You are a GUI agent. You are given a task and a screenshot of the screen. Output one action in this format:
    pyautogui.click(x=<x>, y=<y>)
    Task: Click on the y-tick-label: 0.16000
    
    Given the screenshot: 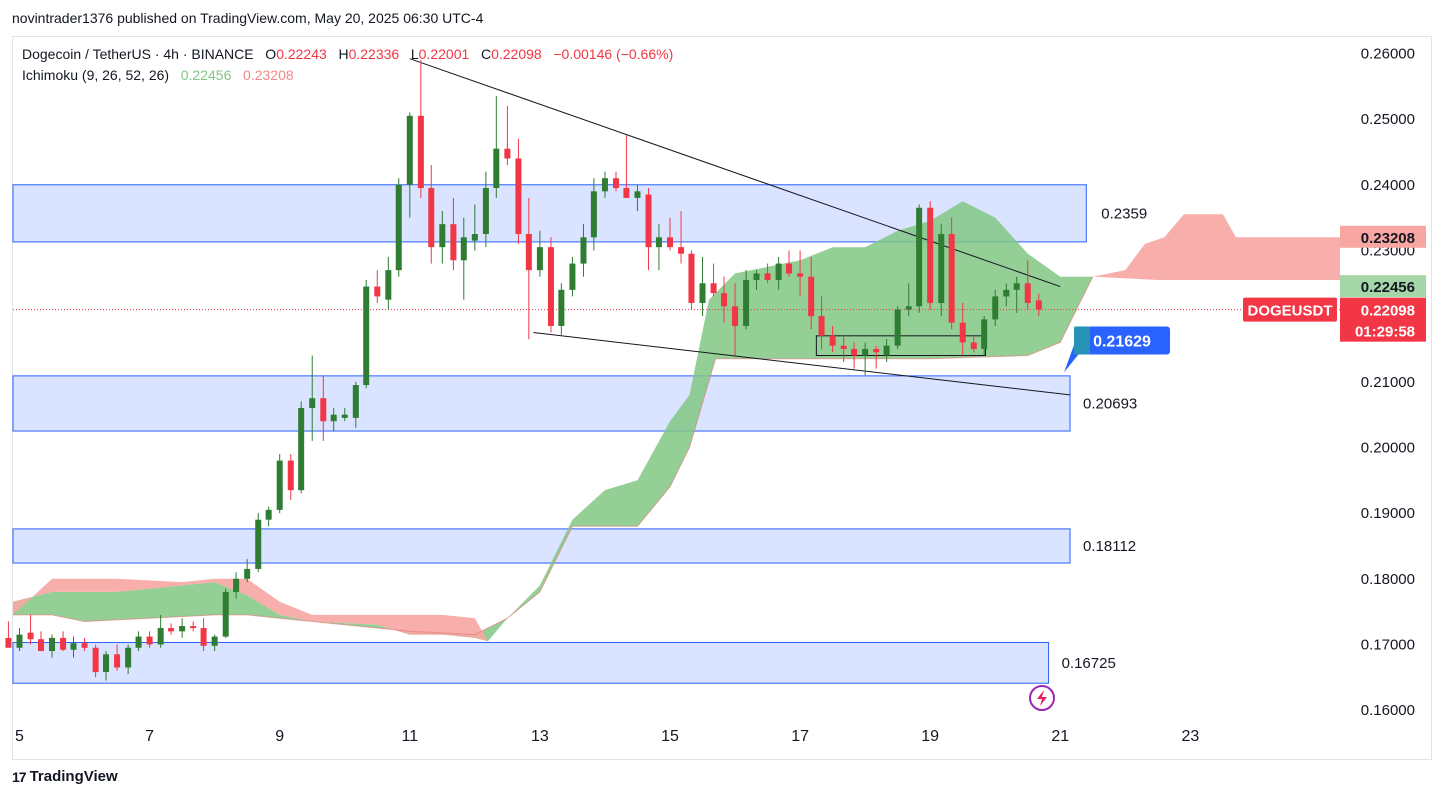 What is the action you would take?
    pyautogui.click(x=1388, y=710)
    